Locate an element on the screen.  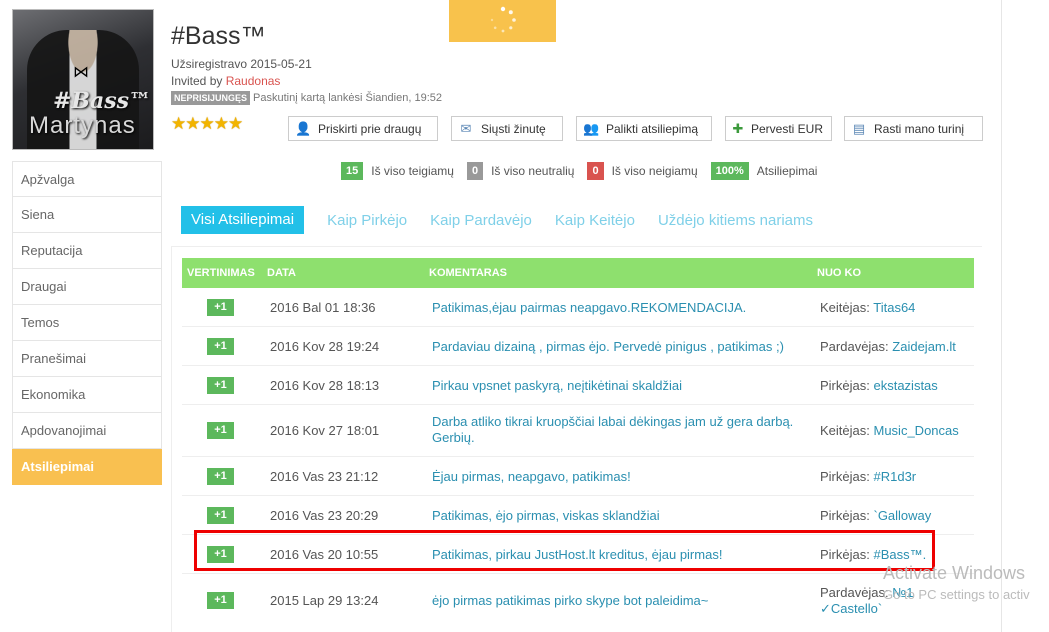
neutral-label: Iš viso neutralių is located at coordinates (533, 171).